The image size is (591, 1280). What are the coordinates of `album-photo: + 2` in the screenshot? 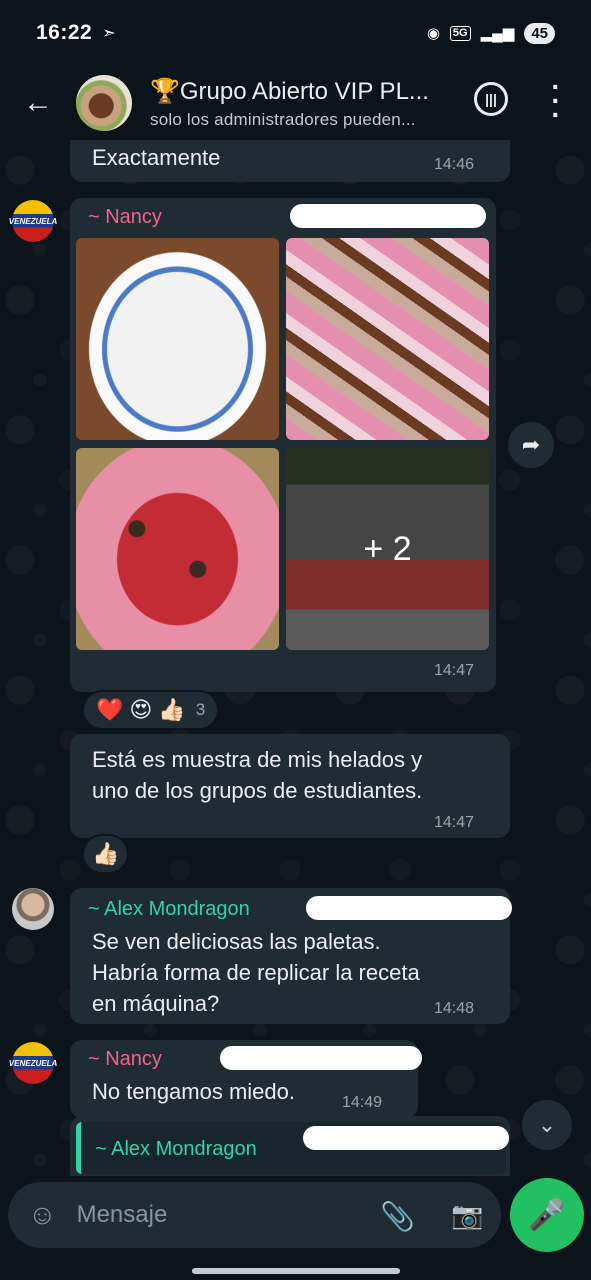 It's located at (387, 549).